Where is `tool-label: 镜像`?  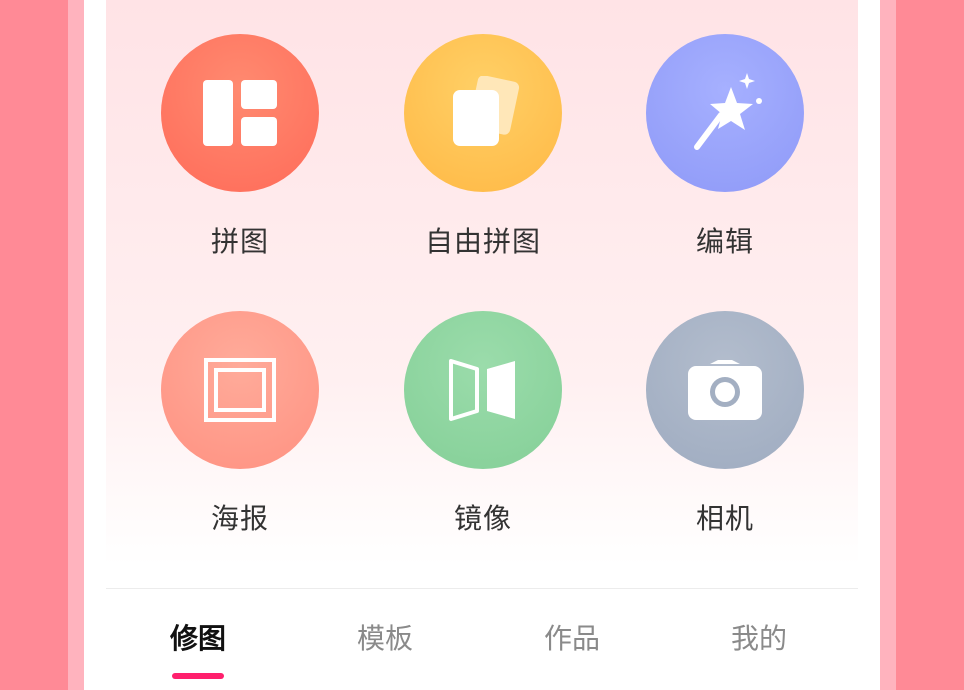 tool-label: 镜像 is located at coordinates (482, 518).